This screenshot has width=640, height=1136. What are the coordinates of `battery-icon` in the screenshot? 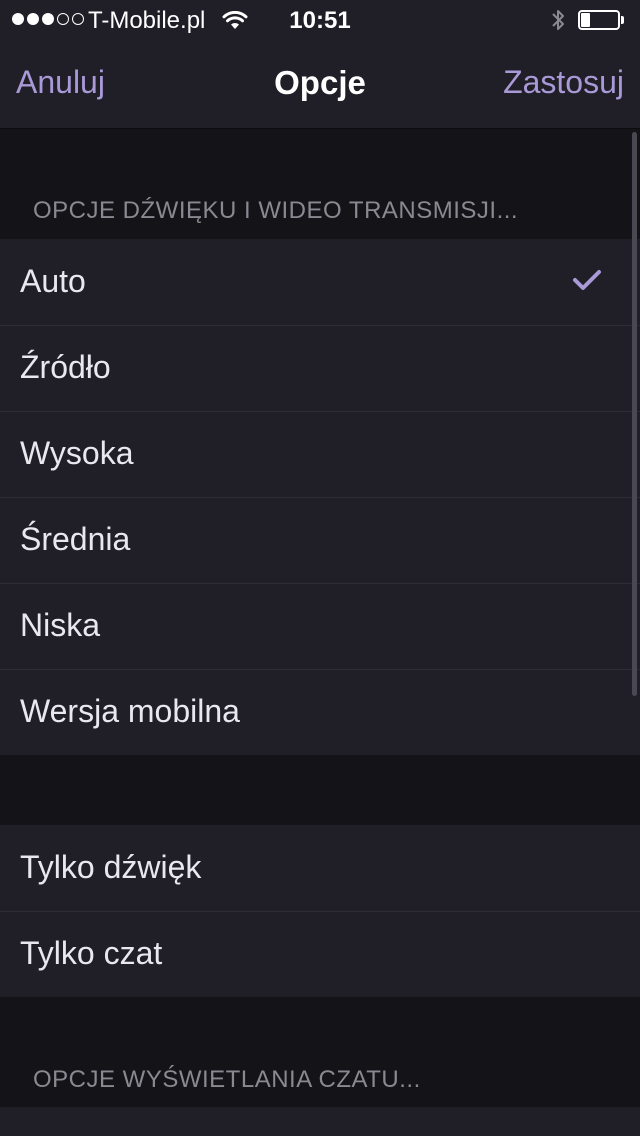 It's located at (601, 20).